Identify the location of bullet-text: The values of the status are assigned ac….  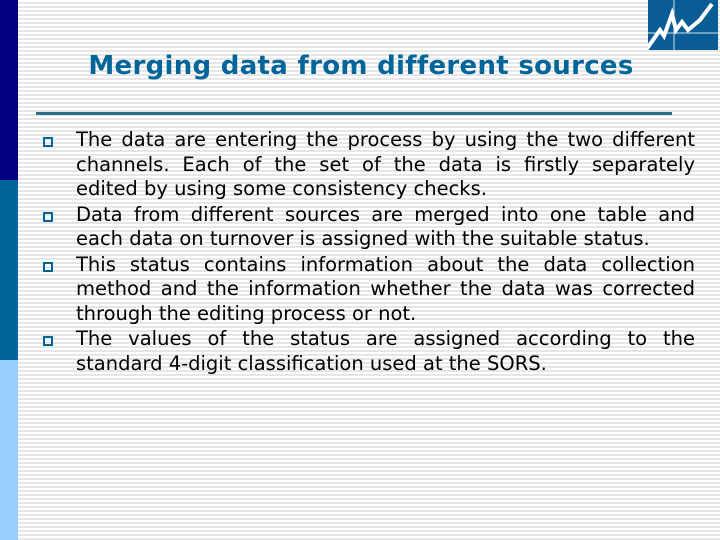
(385, 351).